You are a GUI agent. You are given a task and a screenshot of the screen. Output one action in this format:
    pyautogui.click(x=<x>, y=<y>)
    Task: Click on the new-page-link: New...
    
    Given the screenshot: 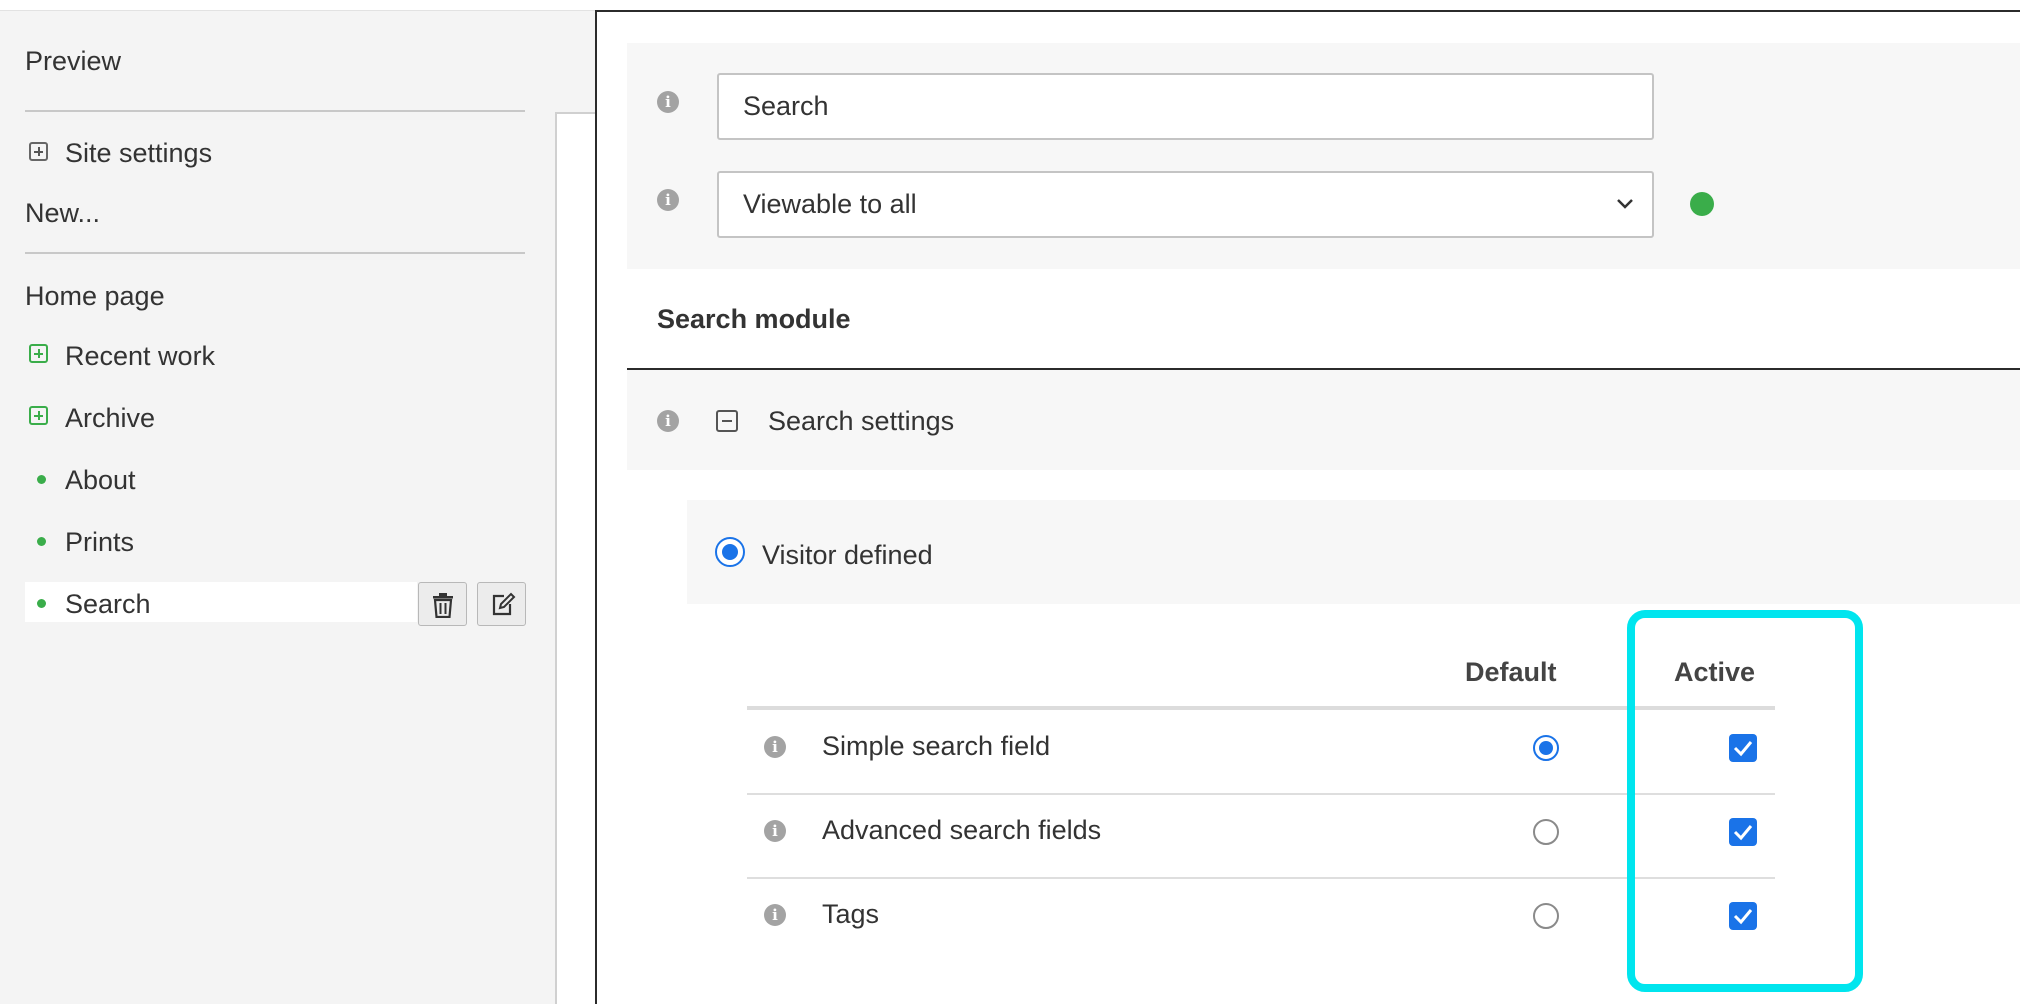 What is the action you would take?
    pyautogui.click(x=62, y=213)
    